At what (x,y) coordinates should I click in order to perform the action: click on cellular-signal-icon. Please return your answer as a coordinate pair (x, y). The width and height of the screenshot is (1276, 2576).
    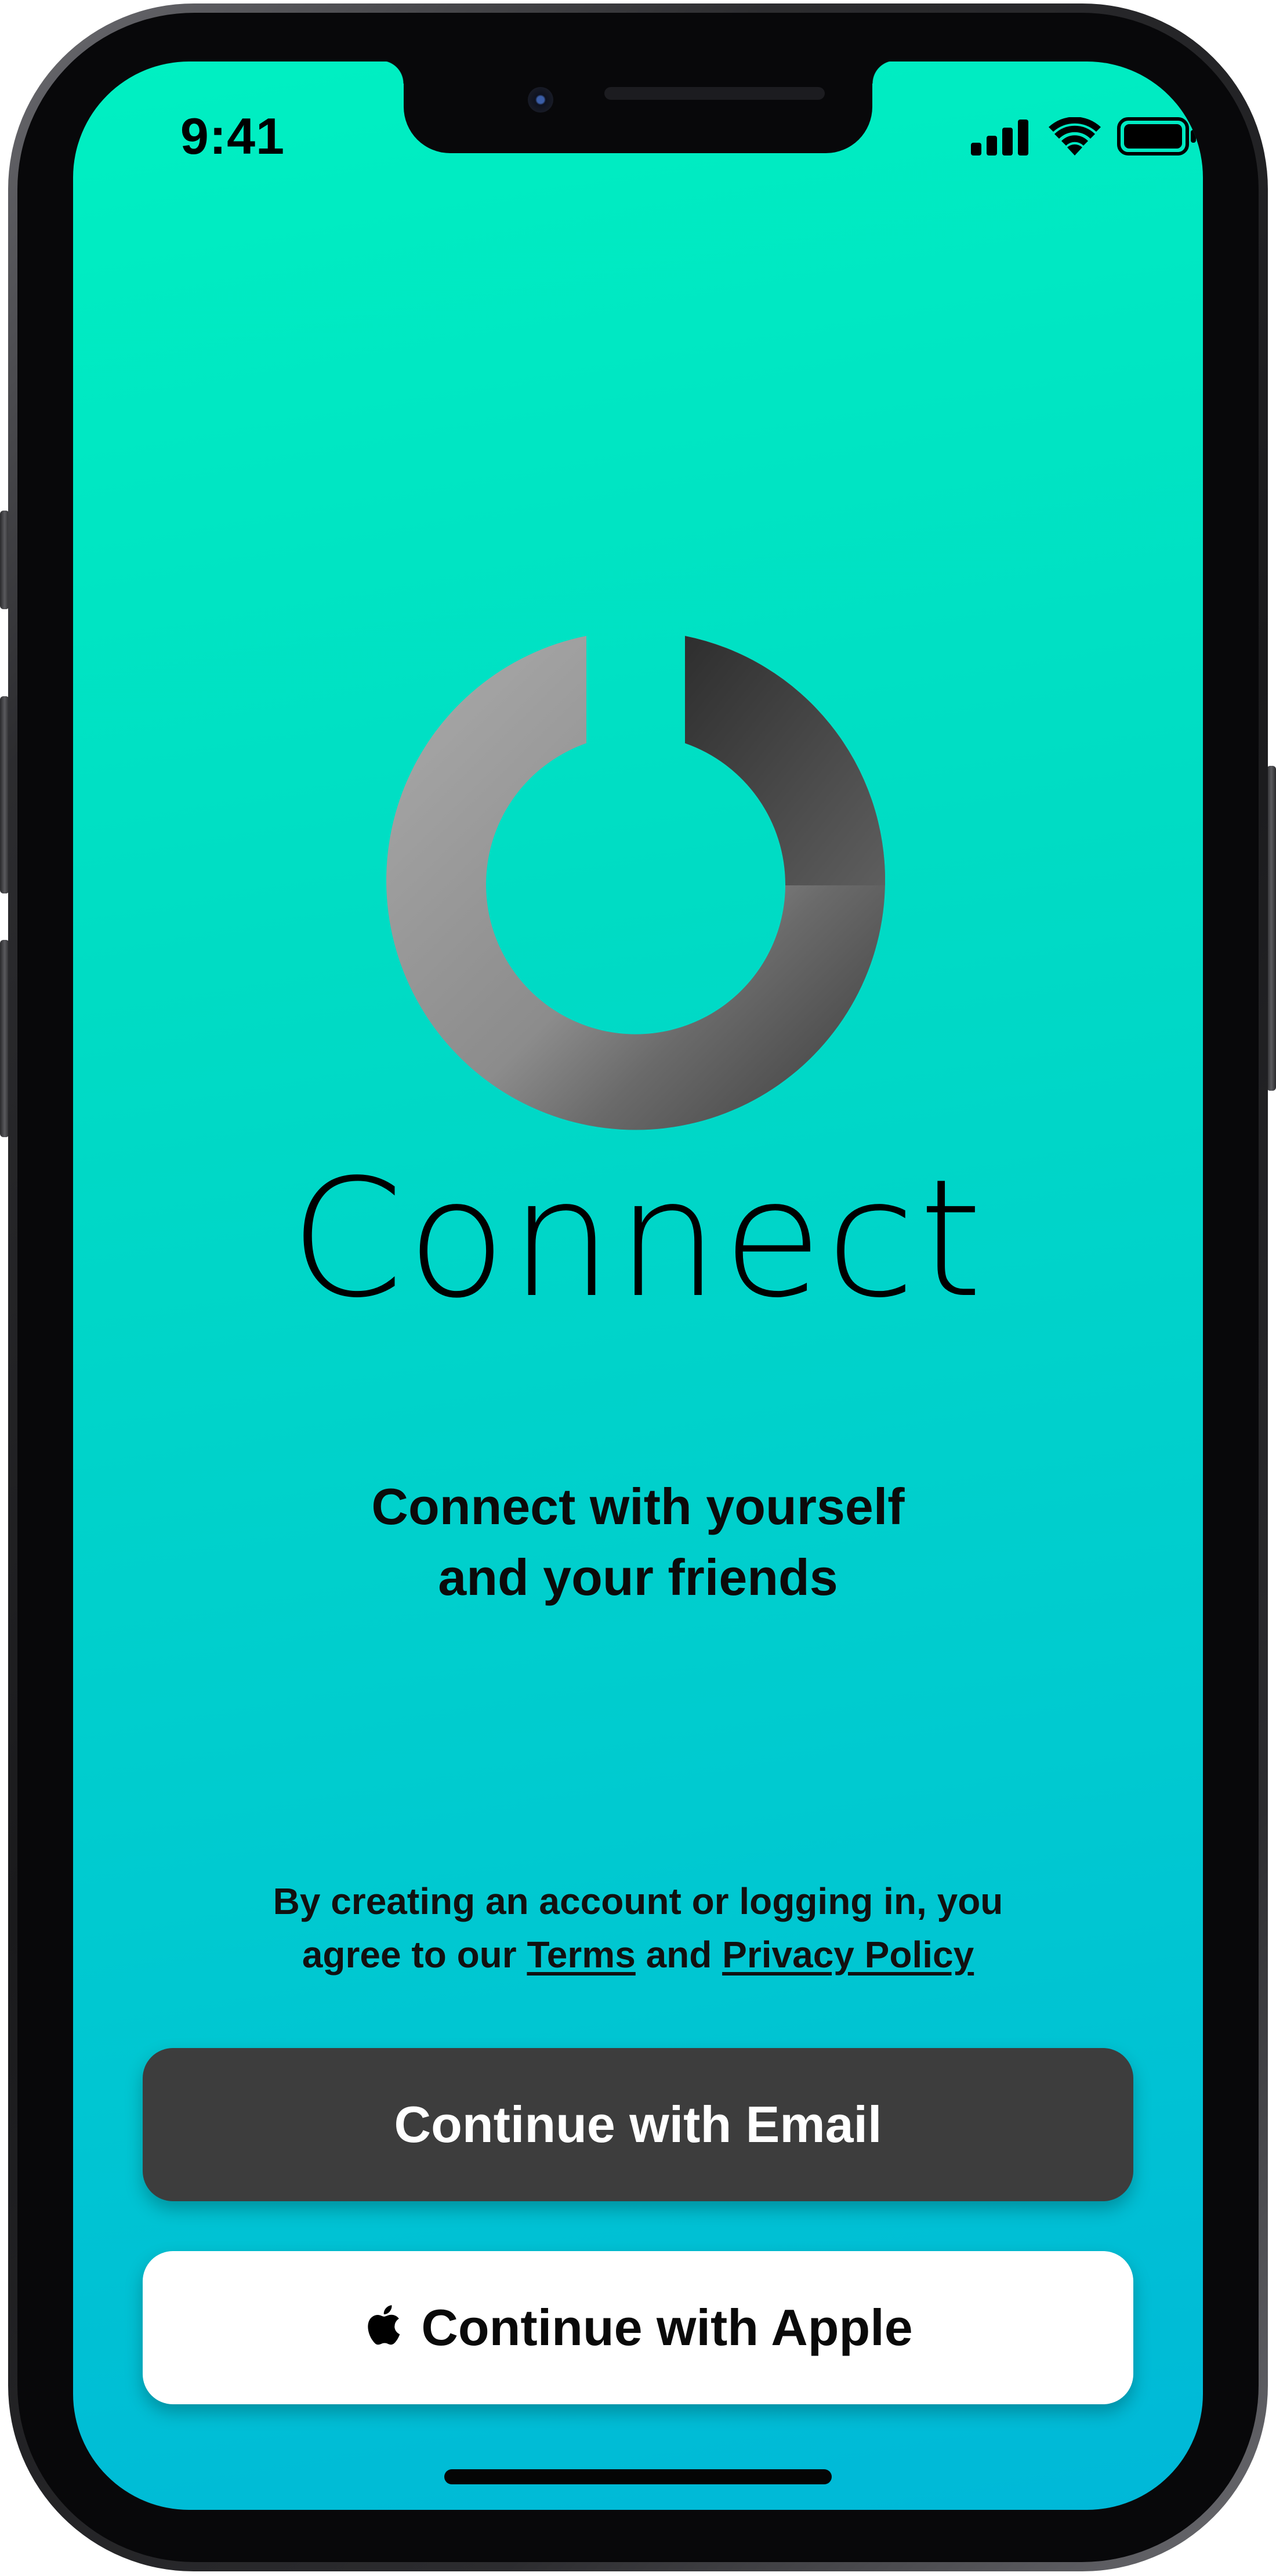
    Looking at the image, I should click on (999, 137).